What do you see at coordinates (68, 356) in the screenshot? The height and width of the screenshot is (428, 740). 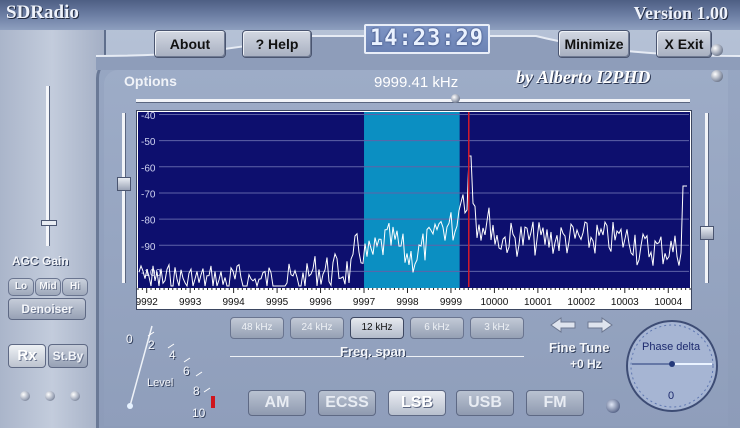 I see `standby-button: St.By` at bounding box center [68, 356].